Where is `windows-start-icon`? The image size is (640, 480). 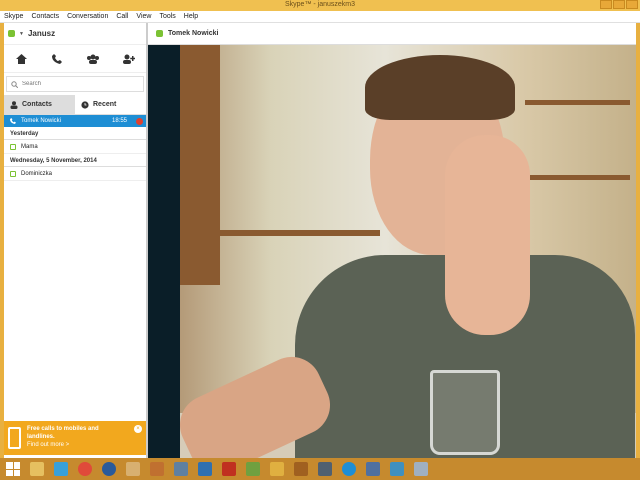
windows-start-icon is located at coordinates (13, 469).